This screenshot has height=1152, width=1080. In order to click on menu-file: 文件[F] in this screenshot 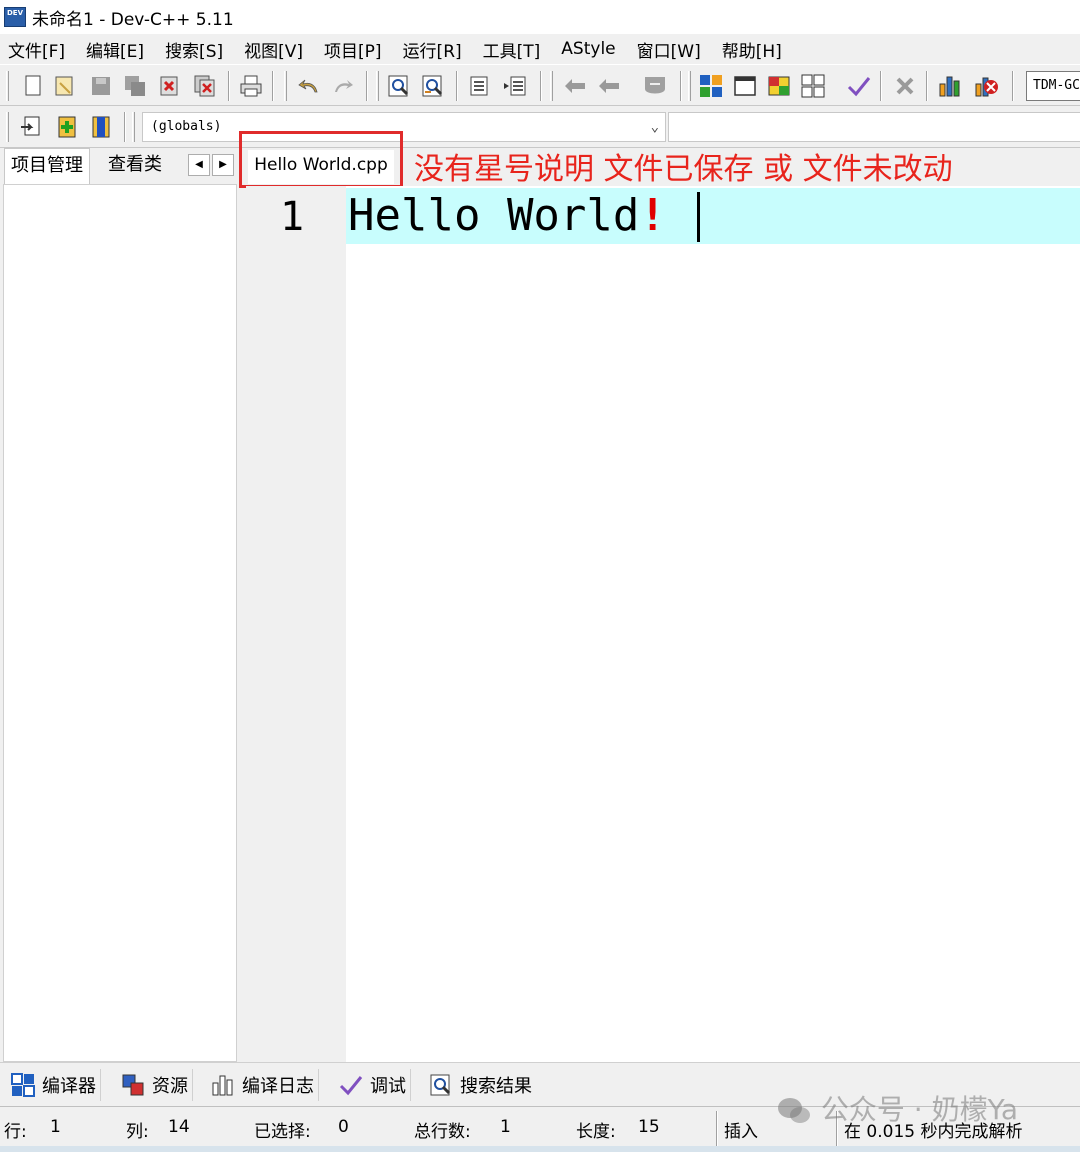, I will do `click(36, 49)`.